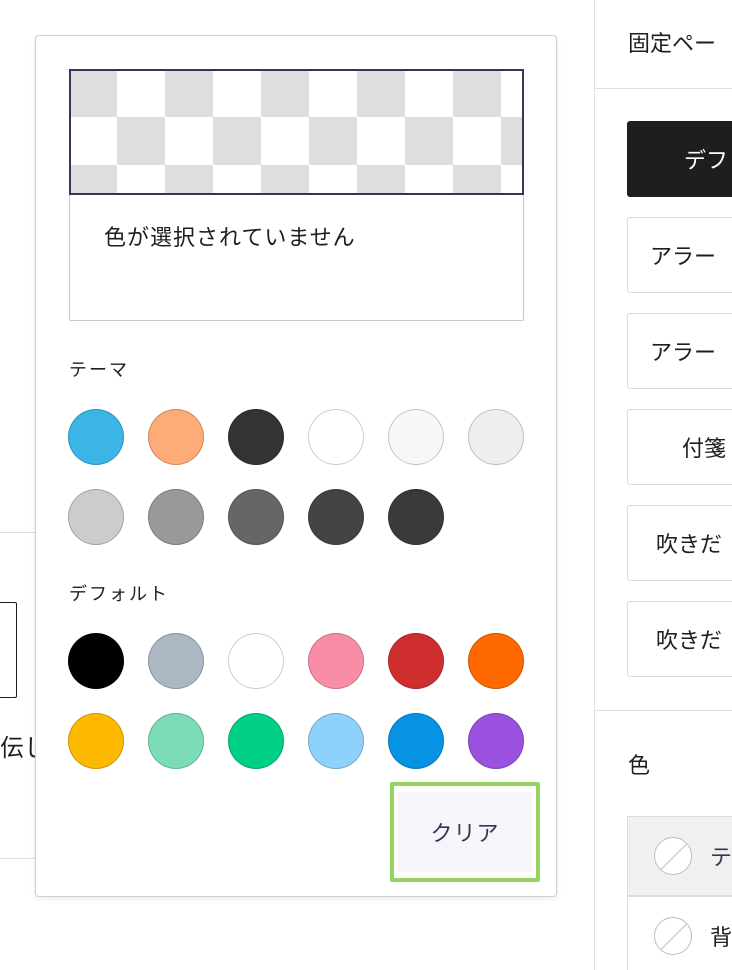 The height and width of the screenshot is (970, 732). What do you see at coordinates (18, 748) in the screenshot?
I see `editor-text: 伝し` at bounding box center [18, 748].